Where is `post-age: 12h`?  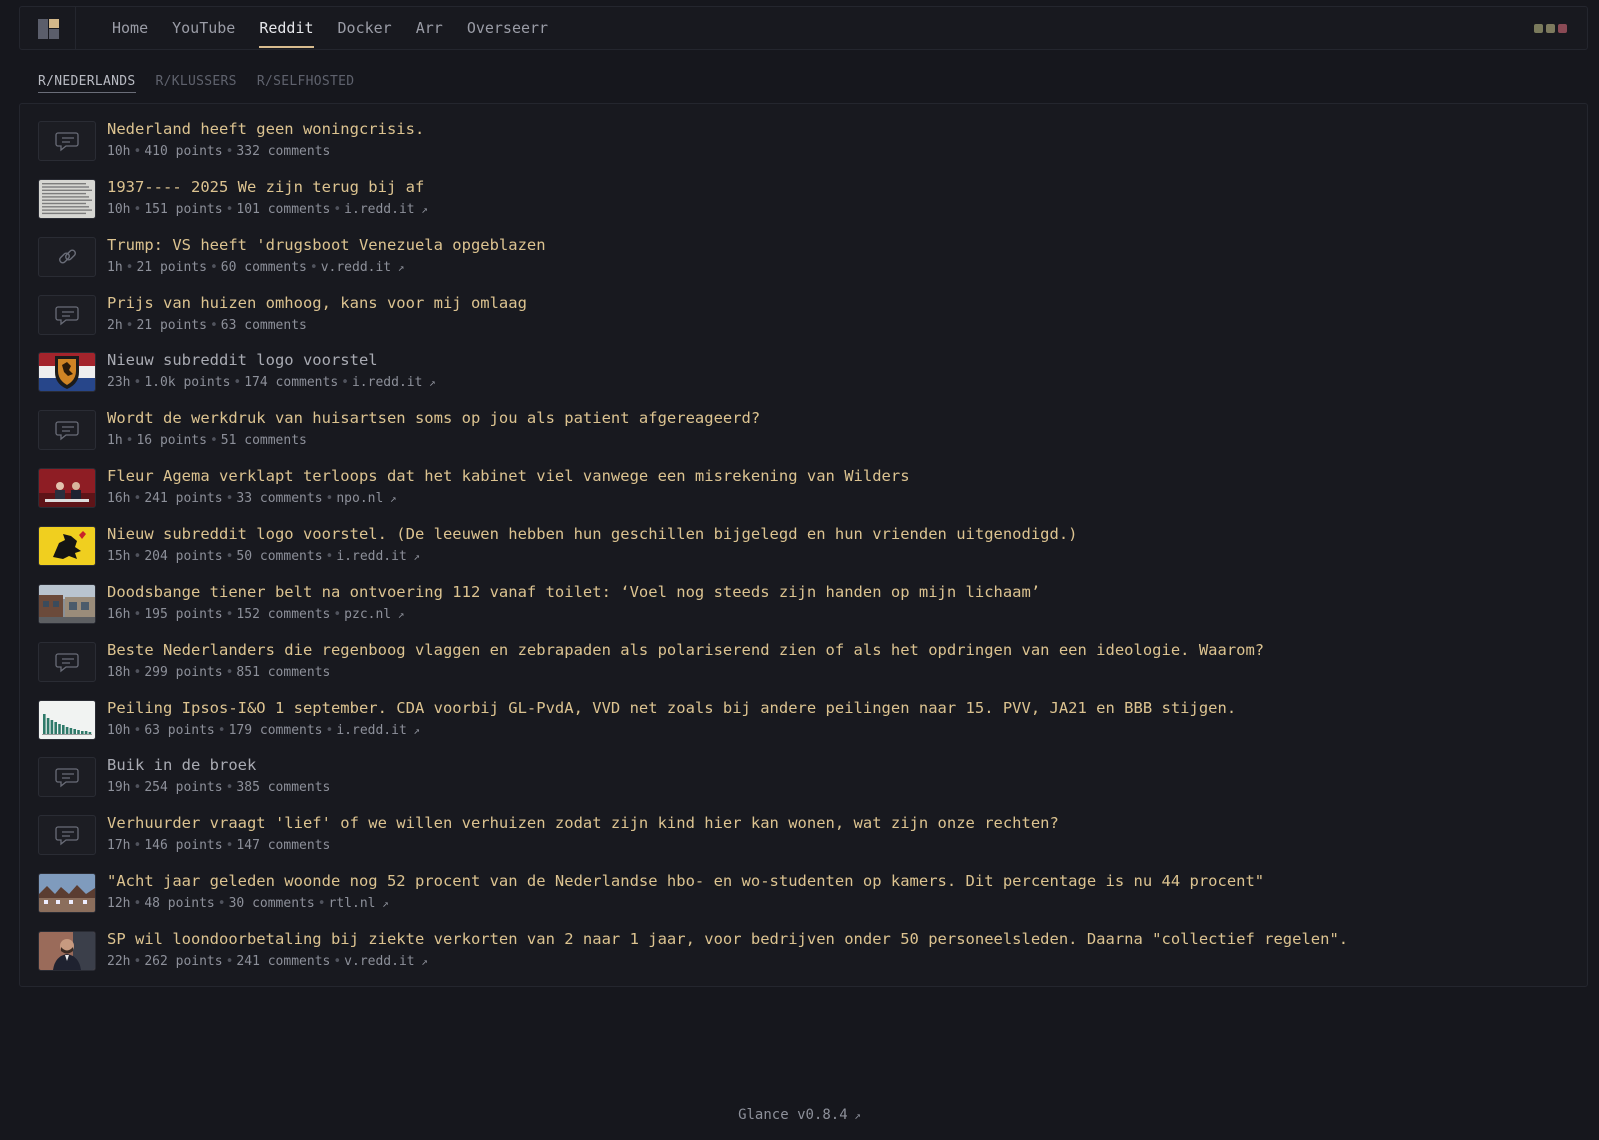
post-age: 12h is located at coordinates (119, 904).